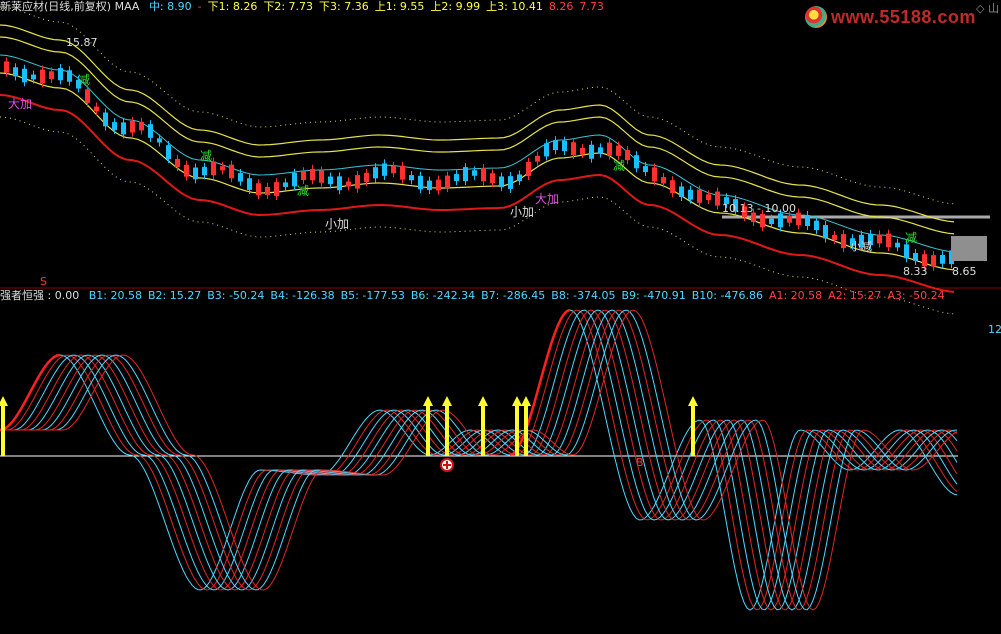  I want to click on main-title: 新莱应材(日线,前复权) MAA, so click(70, 6).